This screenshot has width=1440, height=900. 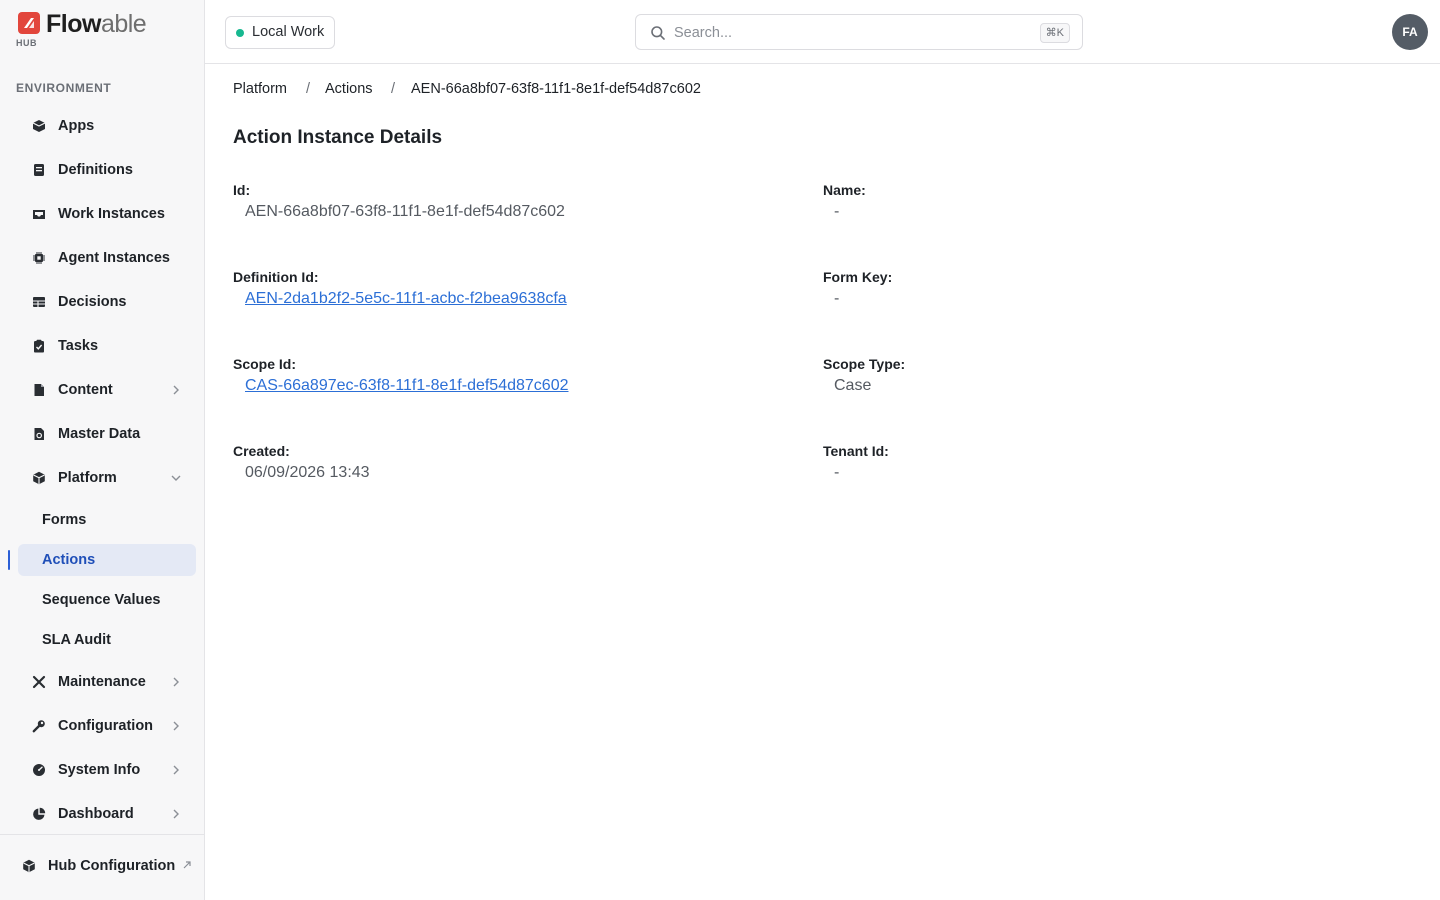 What do you see at coordinates (39, 813) in the screenshot?
I see `pie-chart-icon` at bounding box center [39, 813].